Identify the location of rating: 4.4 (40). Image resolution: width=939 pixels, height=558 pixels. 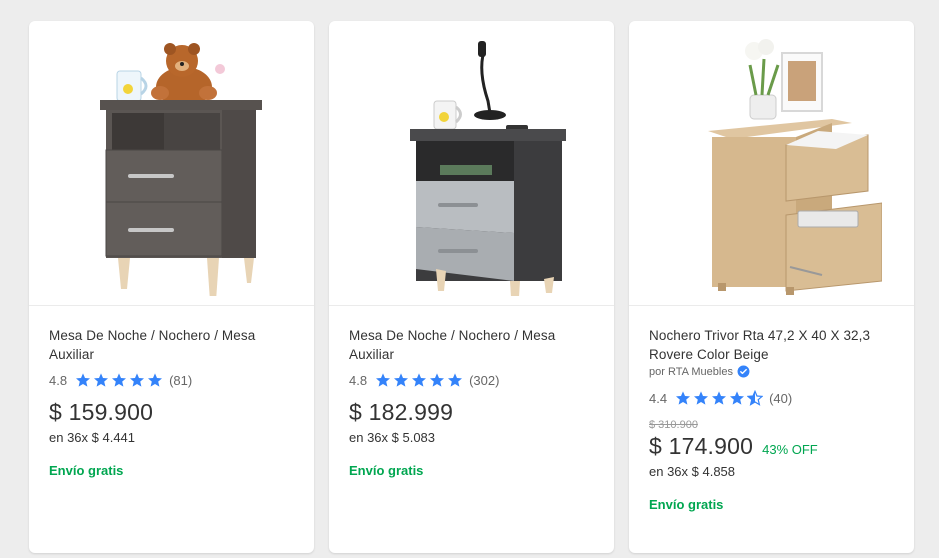
(771, 398).